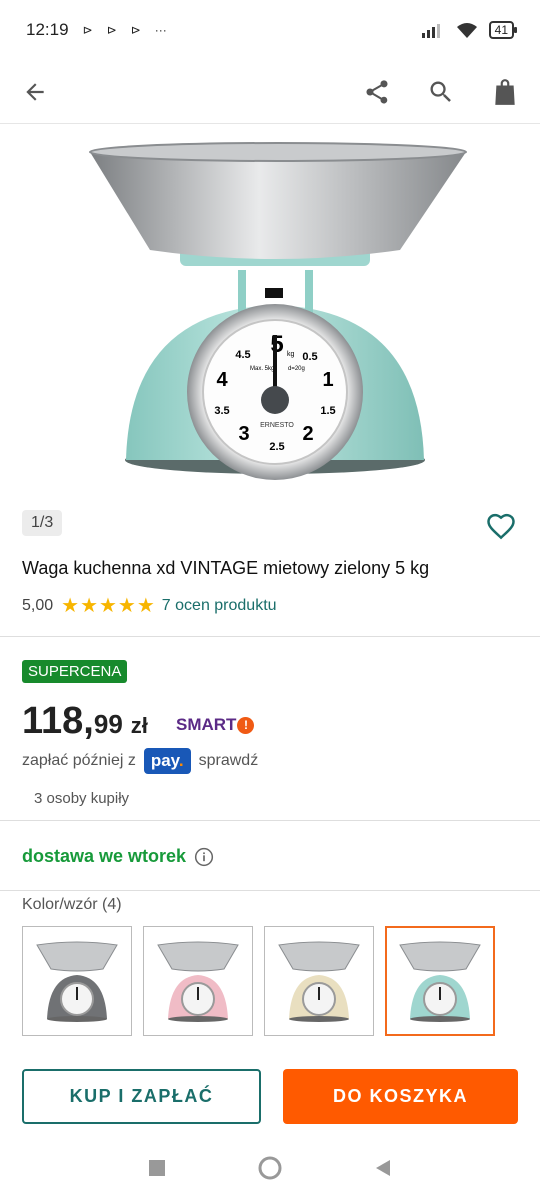  I want to click on dial-label: 2, so click(307, 434).